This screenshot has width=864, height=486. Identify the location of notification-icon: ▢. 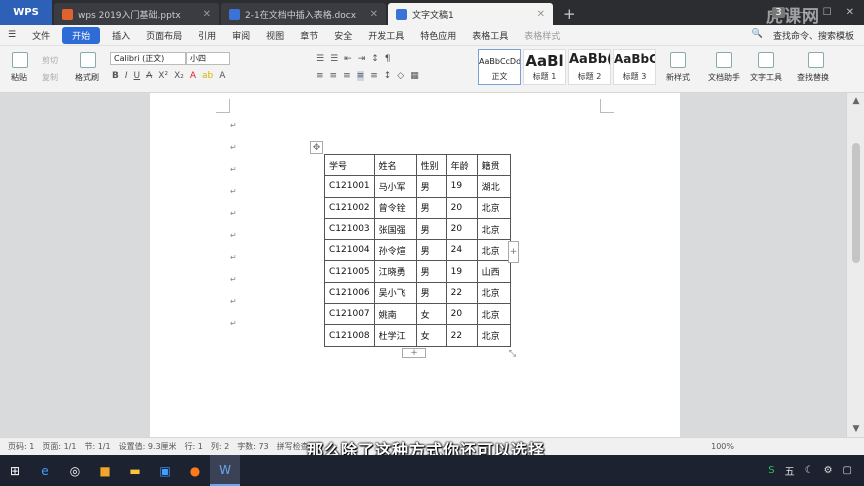
(847, 470).